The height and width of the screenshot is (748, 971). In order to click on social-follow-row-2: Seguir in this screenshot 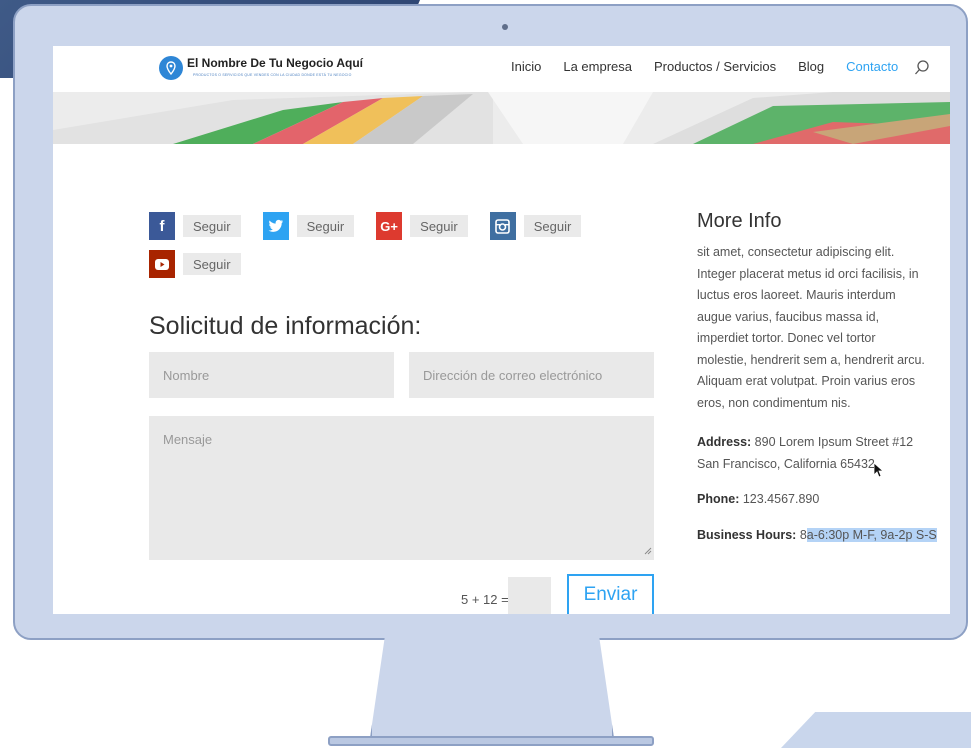, I will do `click(206, 264)`.